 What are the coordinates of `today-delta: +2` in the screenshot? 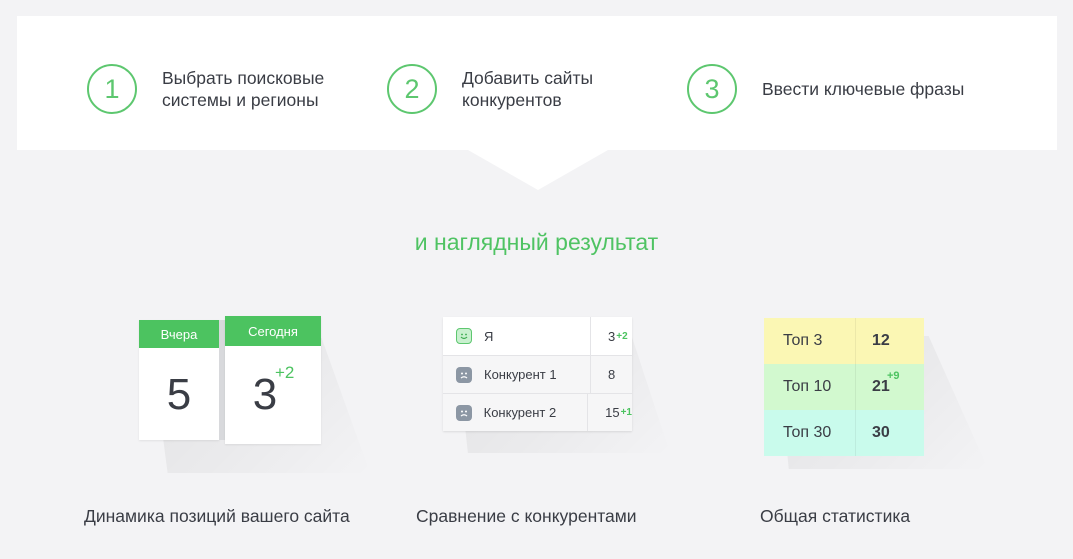 It's located at (285, 372).